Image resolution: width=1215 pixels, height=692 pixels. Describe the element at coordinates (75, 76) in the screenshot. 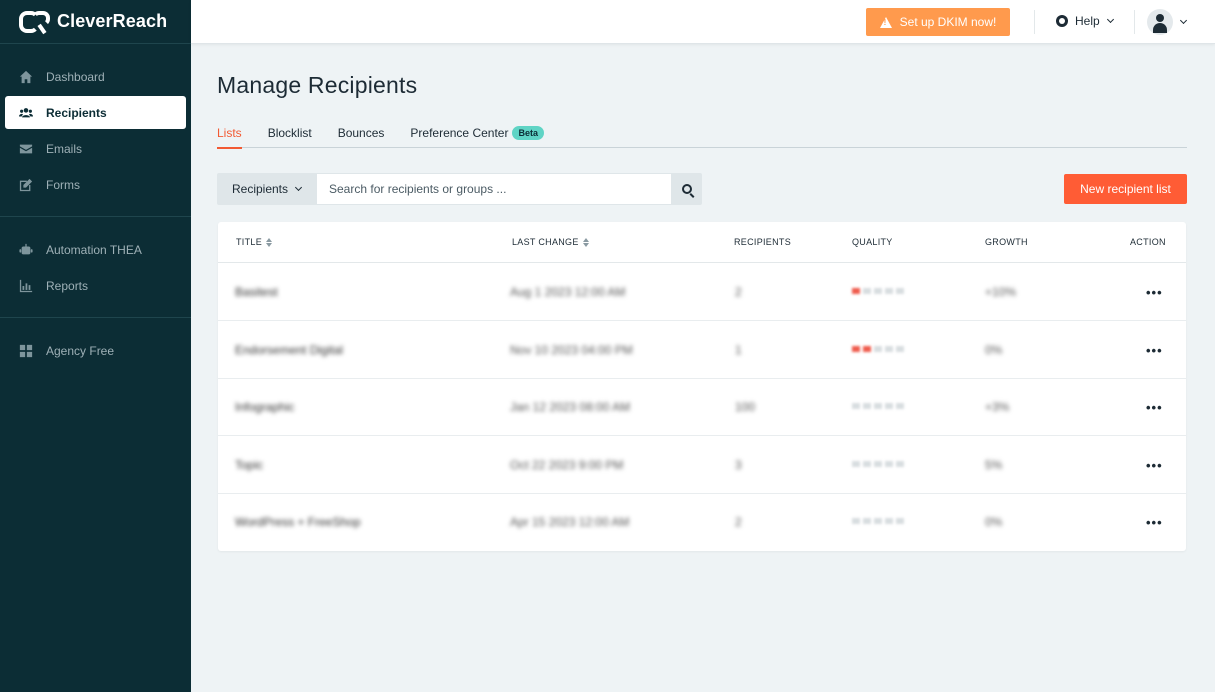

I see `sidebar-item-label: Dashboard` at that location.